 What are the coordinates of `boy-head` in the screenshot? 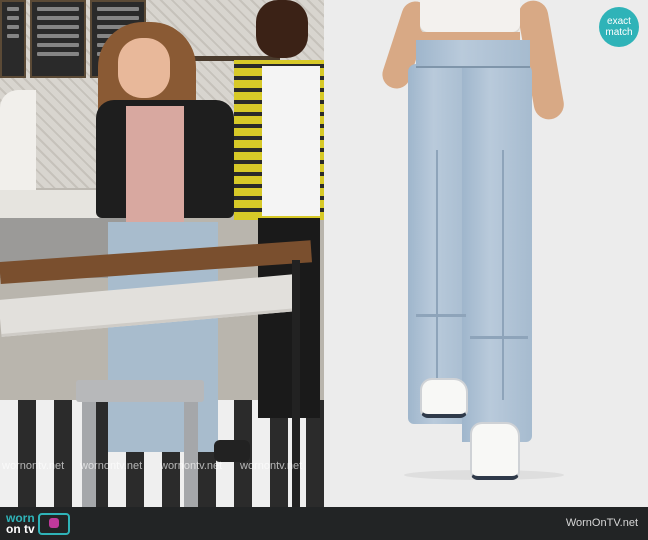 It's located at (282, 29).